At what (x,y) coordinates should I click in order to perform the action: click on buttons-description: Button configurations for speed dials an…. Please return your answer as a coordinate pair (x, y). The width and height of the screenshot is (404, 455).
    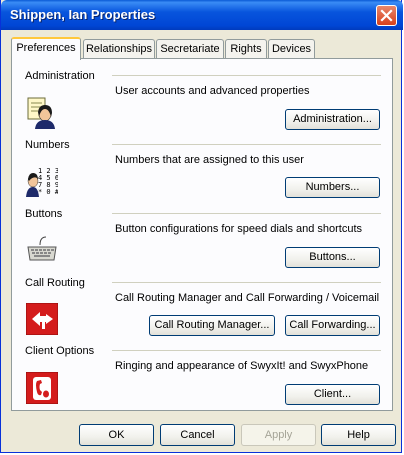
    Looking at the image, I should click on (239, 229).